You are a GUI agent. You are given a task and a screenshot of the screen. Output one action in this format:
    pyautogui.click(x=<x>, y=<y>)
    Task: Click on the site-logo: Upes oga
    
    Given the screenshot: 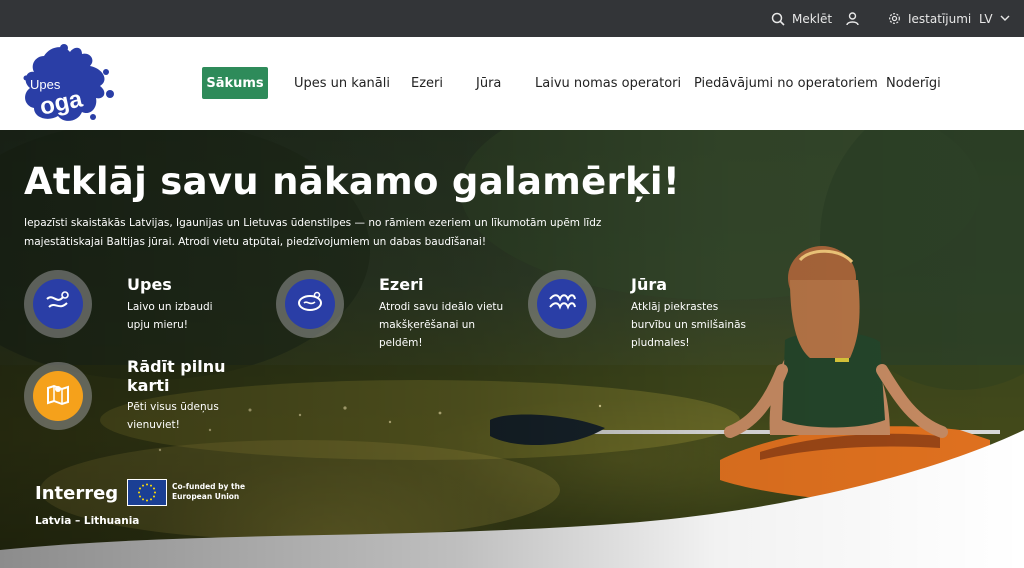 What is the action you would take?
    pyautogui.click(x=67, y=83)
    